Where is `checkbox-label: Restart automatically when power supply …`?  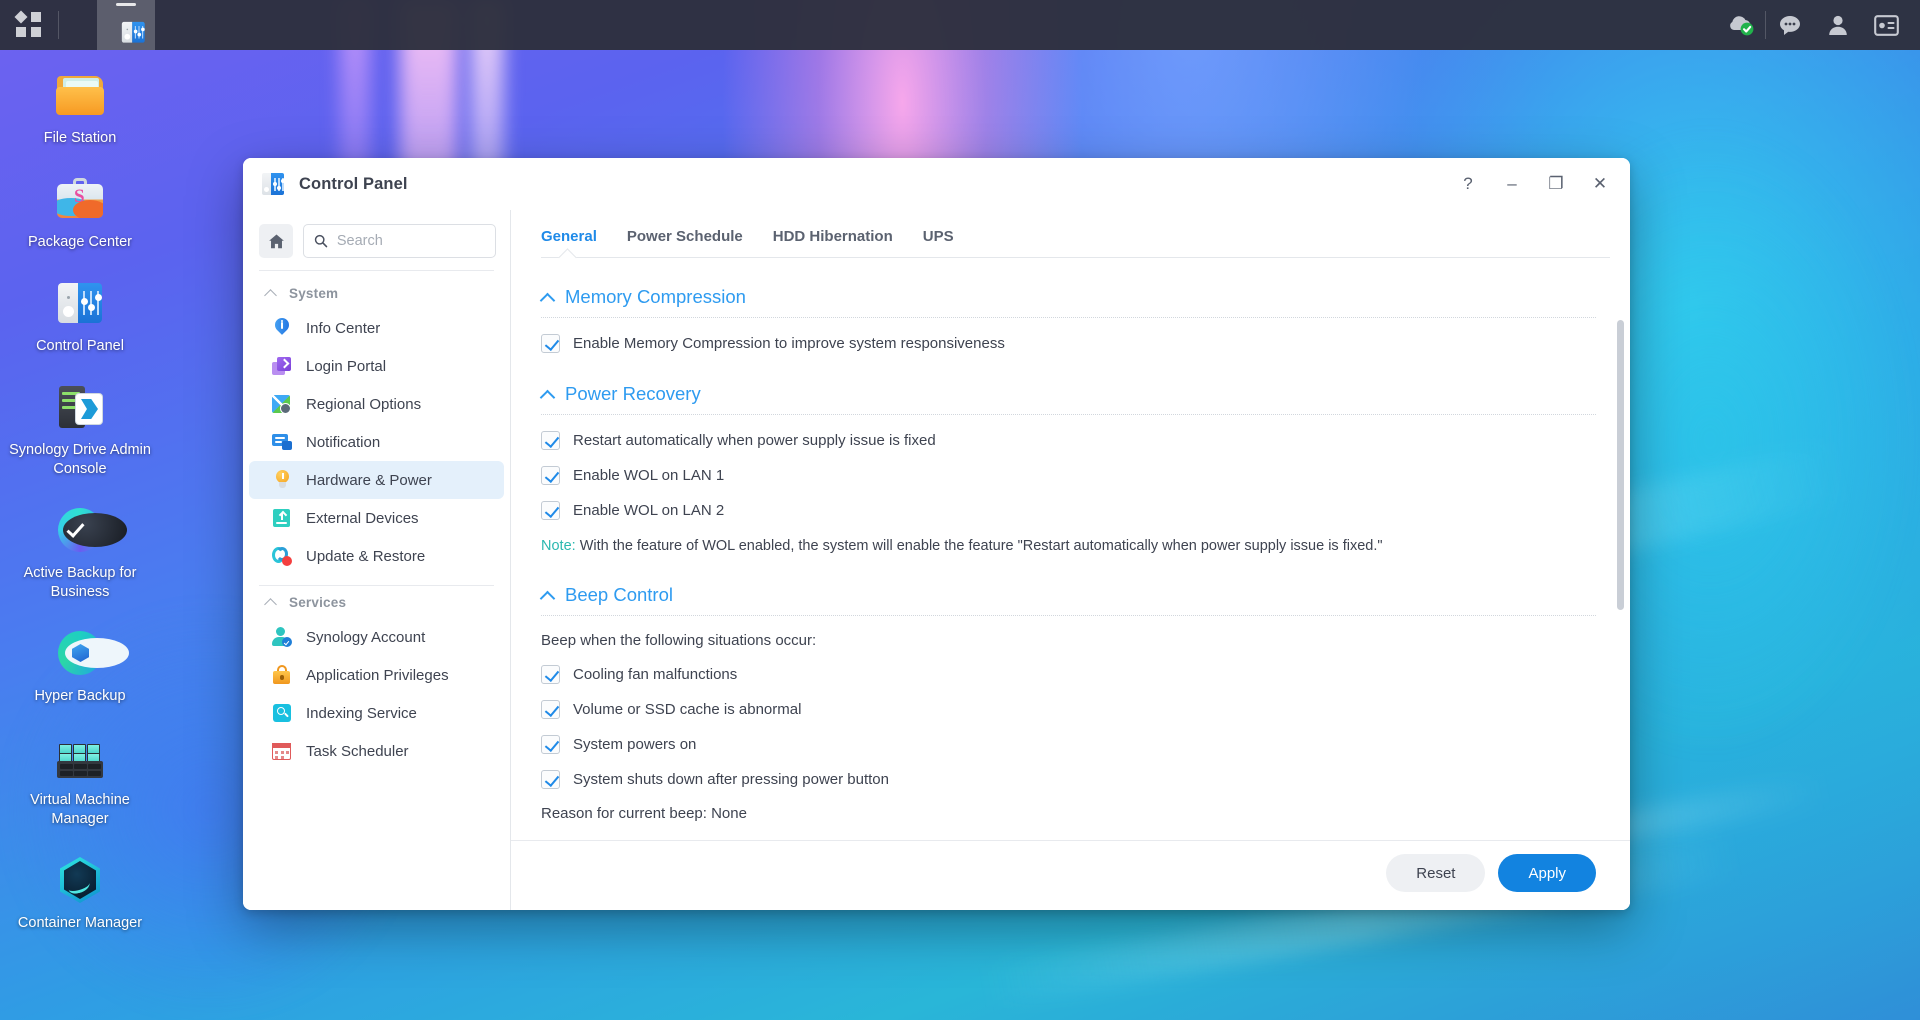 checkbox-label: Restart automatically when power supply … is located at coordinates (754, 440).